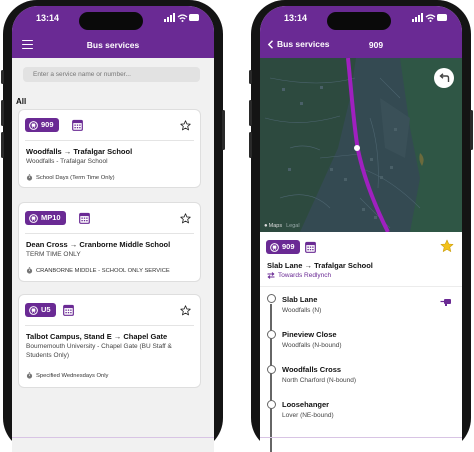  Describe the element at coordinates (319, 380) in the screenshot. I see `stop-location: North Charford (N-bound)` at that location.